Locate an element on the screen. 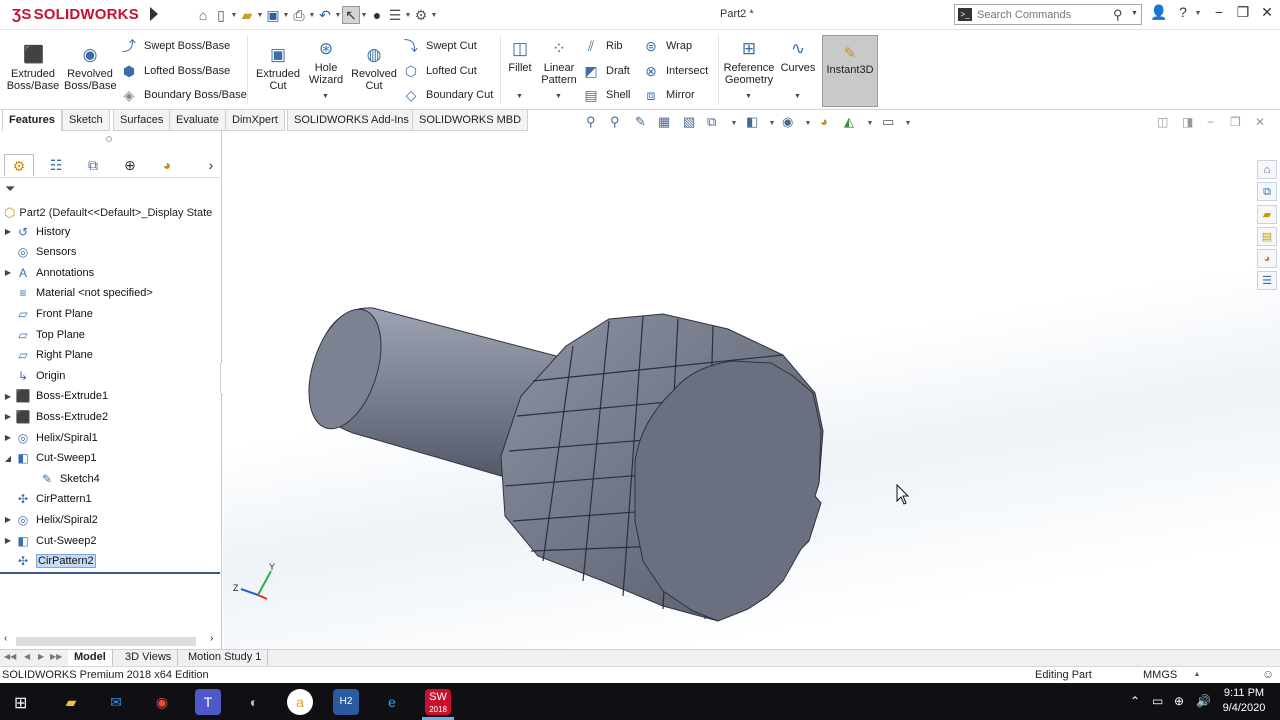 The width and height of the screenshot is (1280, 720). circle-app-taskbar-icon: a is located at coordinates (300, 702).